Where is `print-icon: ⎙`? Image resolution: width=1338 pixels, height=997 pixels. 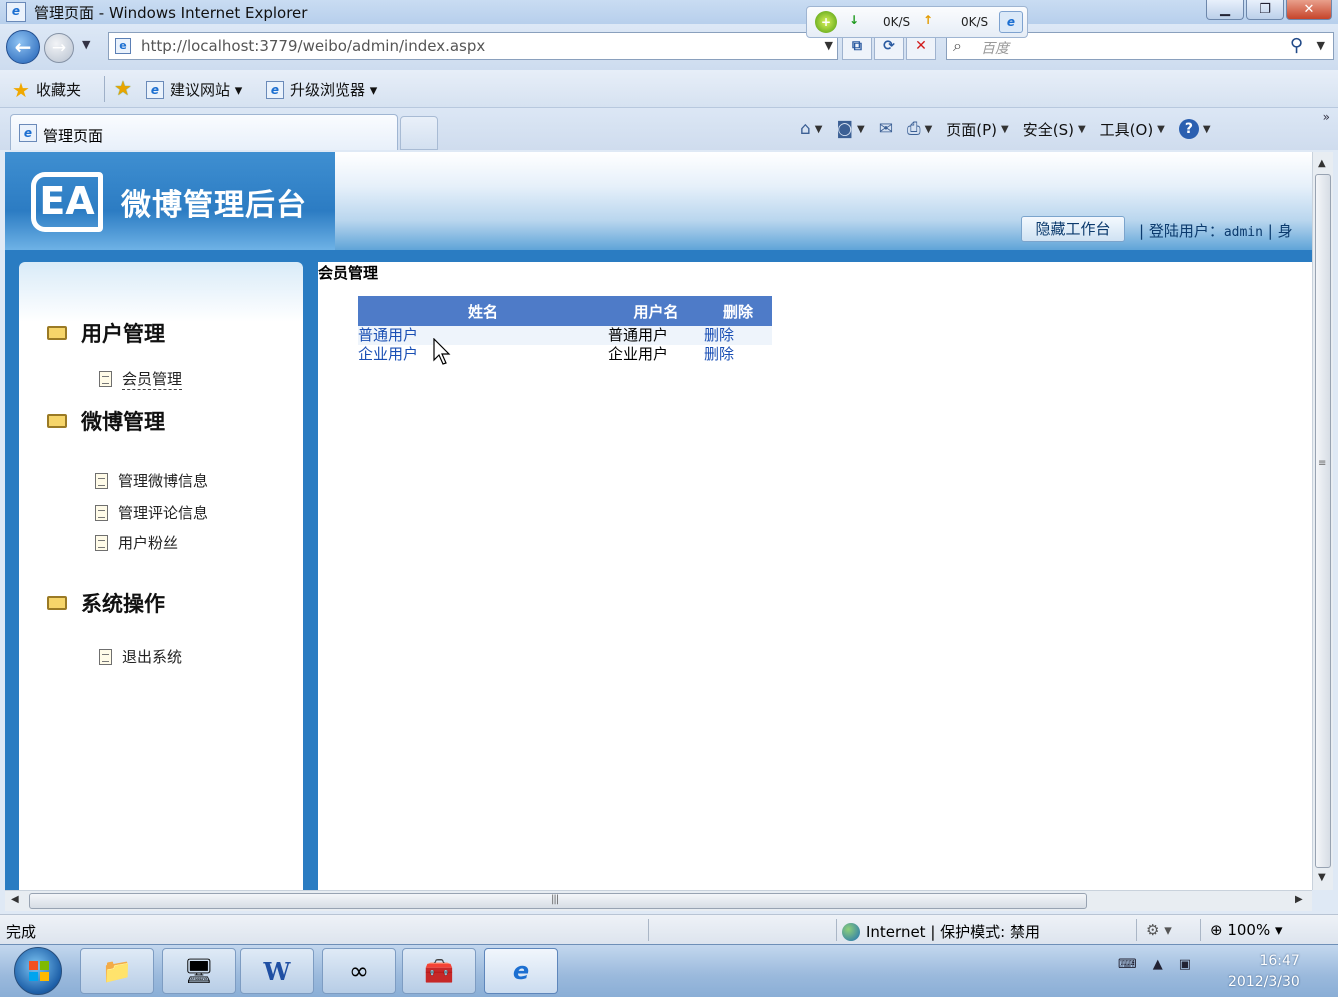 print-icon: ⎙ is located at coordinates (913, 129).